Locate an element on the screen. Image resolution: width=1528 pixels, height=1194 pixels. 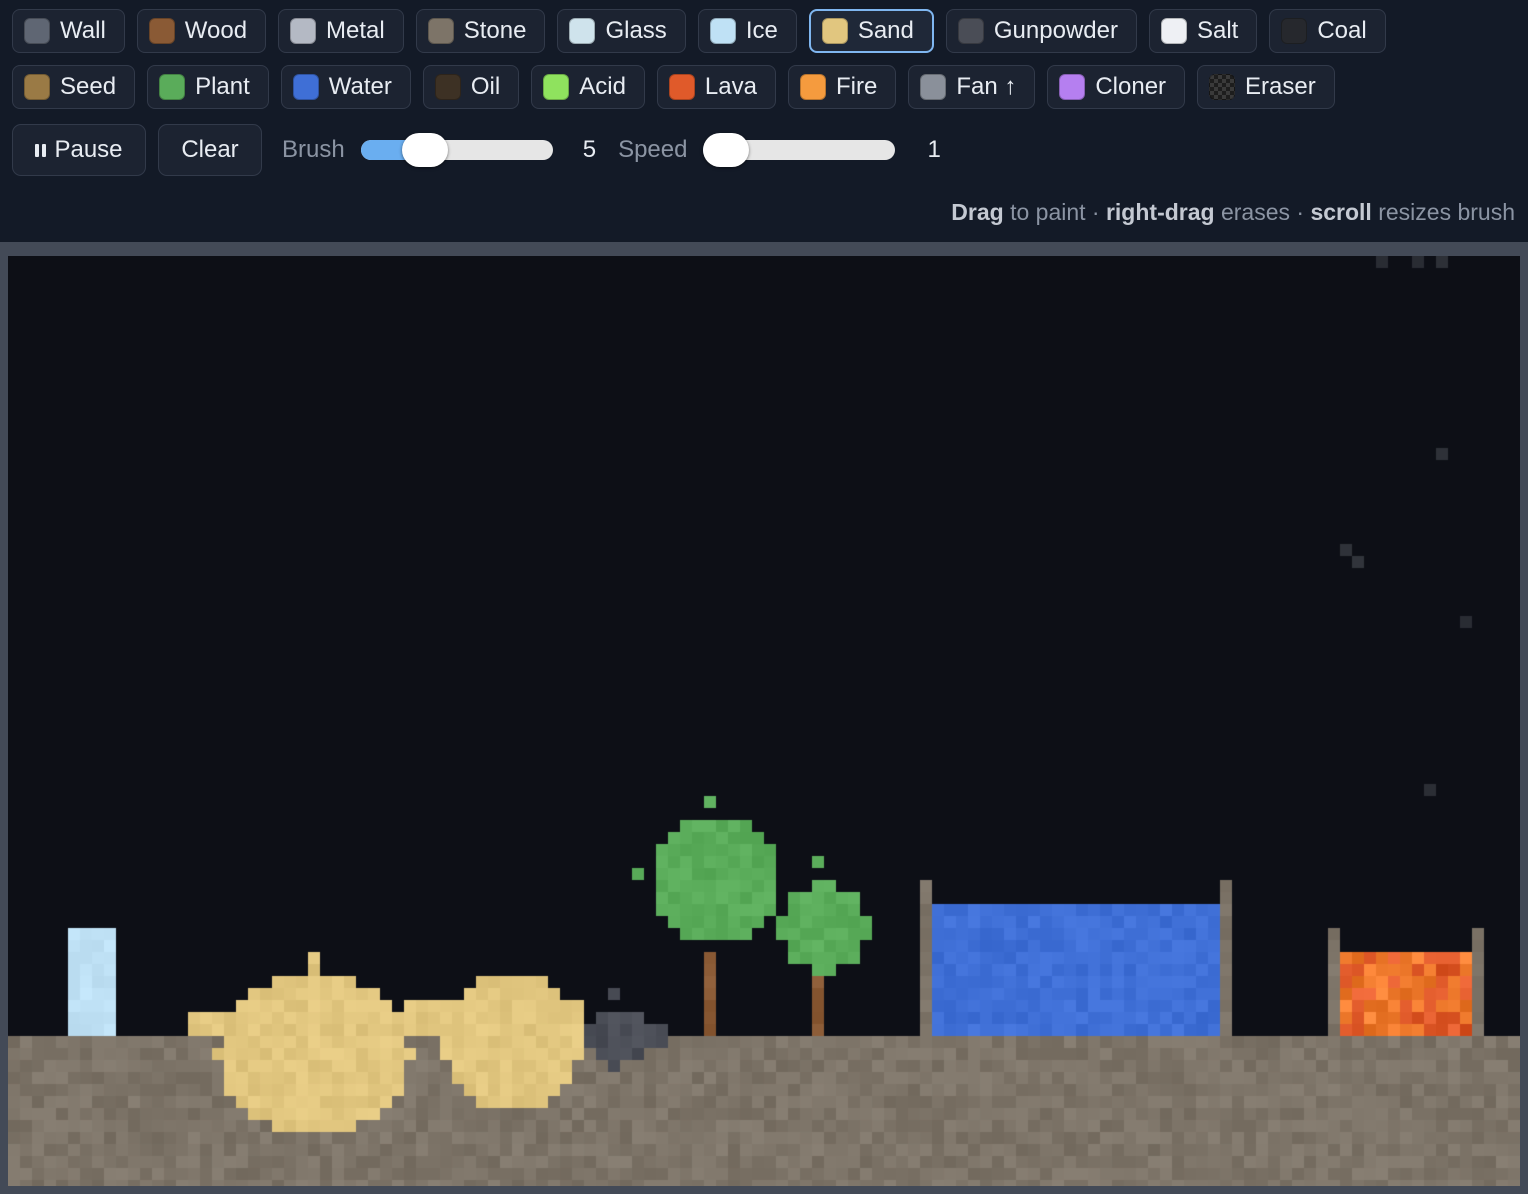
hint-right-drag: right-drag is located at coordinates (1160, 212).